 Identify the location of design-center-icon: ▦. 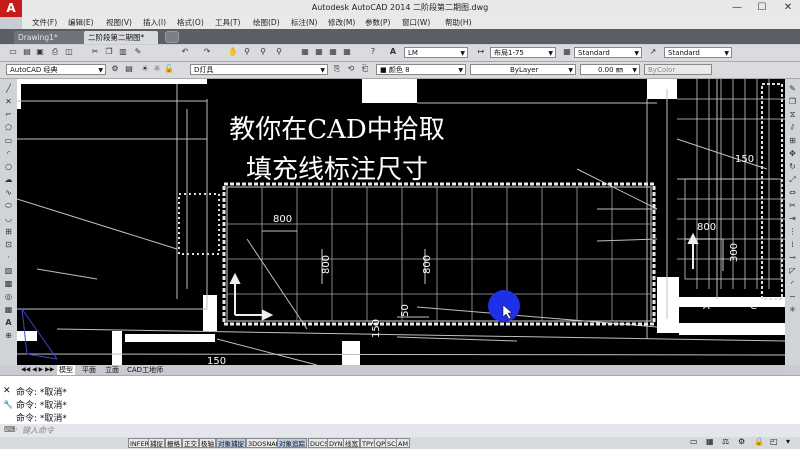
(319, 52).